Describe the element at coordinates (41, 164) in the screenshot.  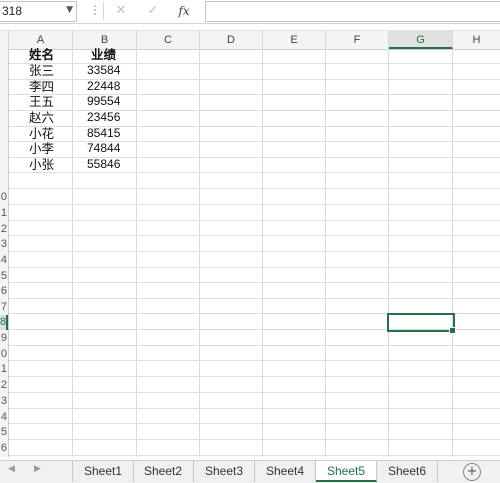
I see `table-cell-name: 小张` at that location.